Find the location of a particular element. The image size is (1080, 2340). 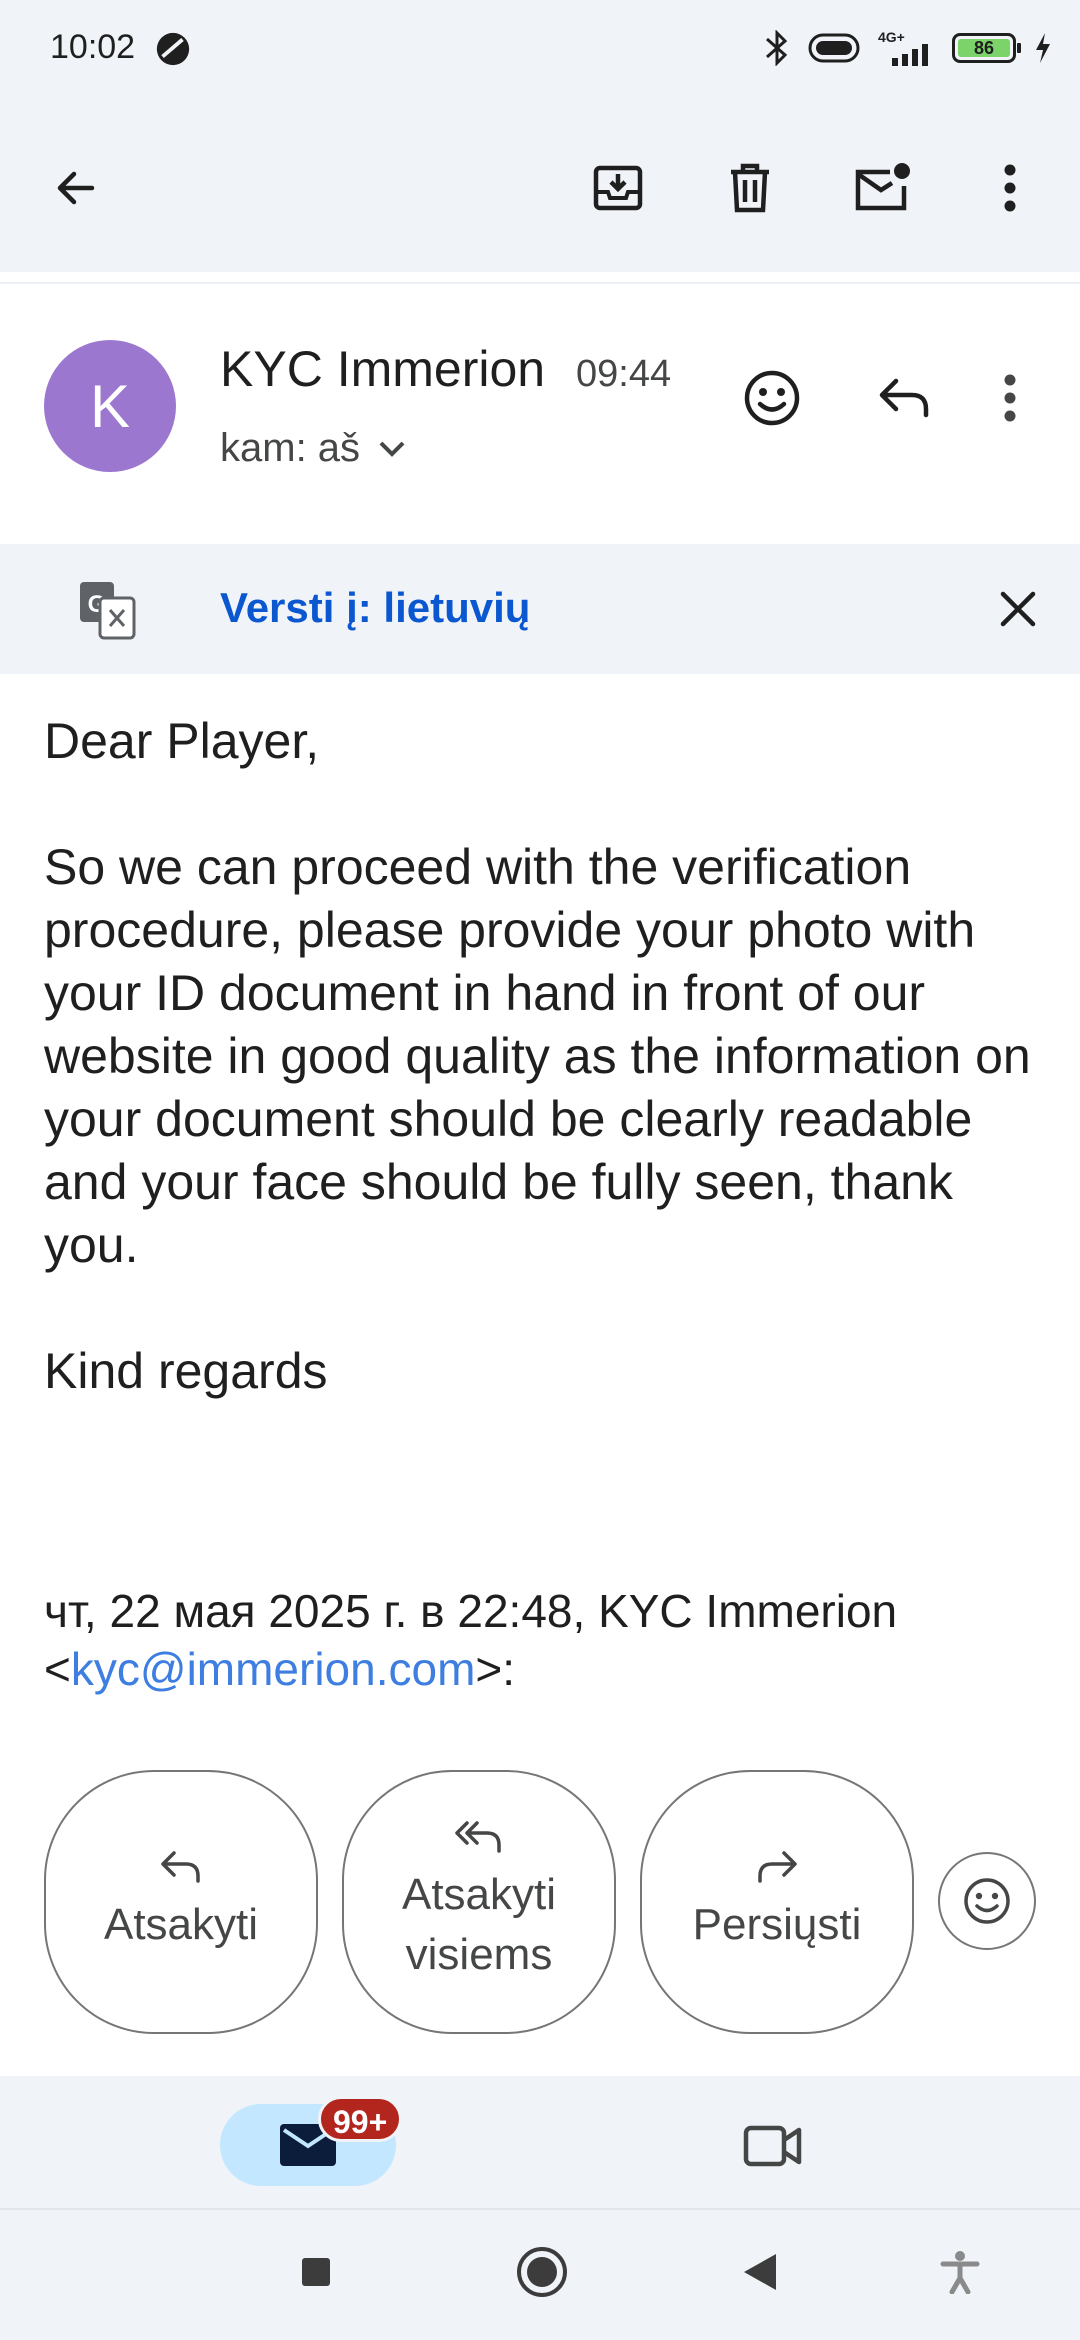

battery-level: 86 is located at coordinates (984, 48).